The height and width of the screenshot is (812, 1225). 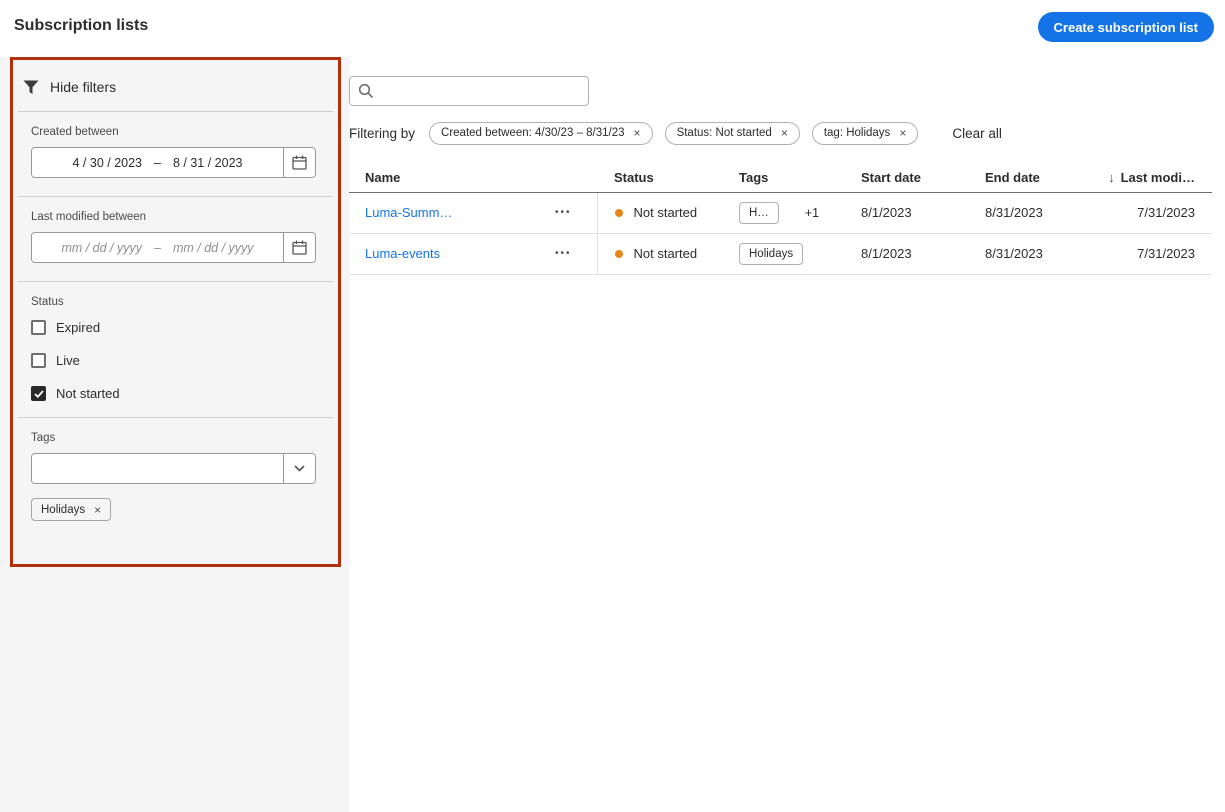 I want to click on hide-filters-label: Hide filters, so click(x=83, y=87).